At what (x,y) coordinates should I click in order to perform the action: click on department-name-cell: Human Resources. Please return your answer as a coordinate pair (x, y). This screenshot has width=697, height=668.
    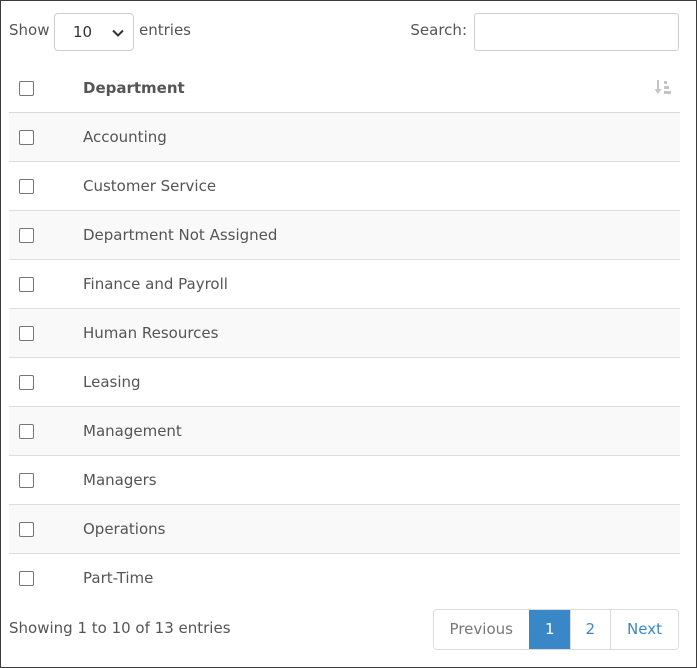
    Looking at the image, I should click on (381, 333).